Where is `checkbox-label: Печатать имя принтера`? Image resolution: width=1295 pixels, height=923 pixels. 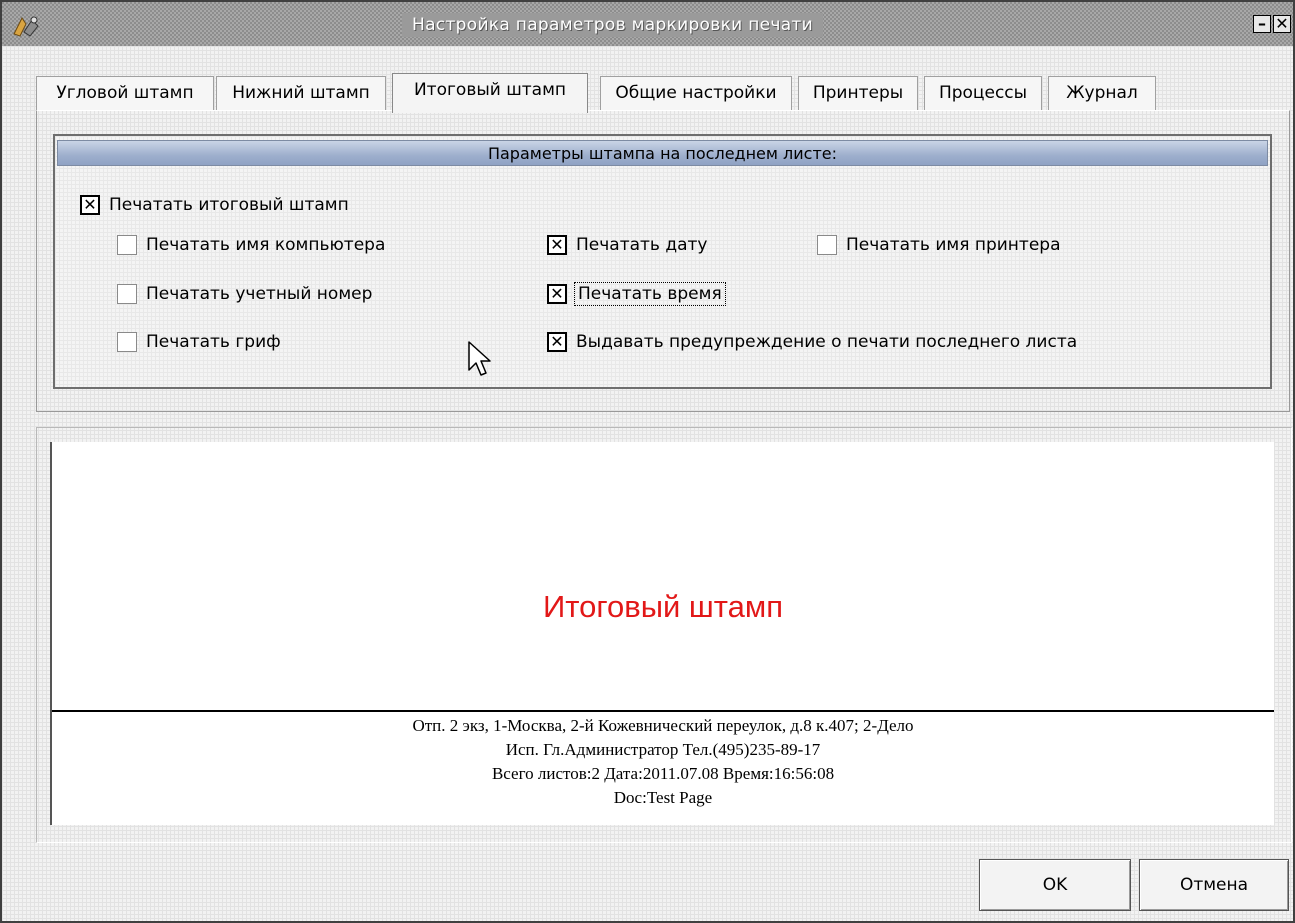
checkbox-label: Печатать имя принтера is located at coordinates (953, 245).